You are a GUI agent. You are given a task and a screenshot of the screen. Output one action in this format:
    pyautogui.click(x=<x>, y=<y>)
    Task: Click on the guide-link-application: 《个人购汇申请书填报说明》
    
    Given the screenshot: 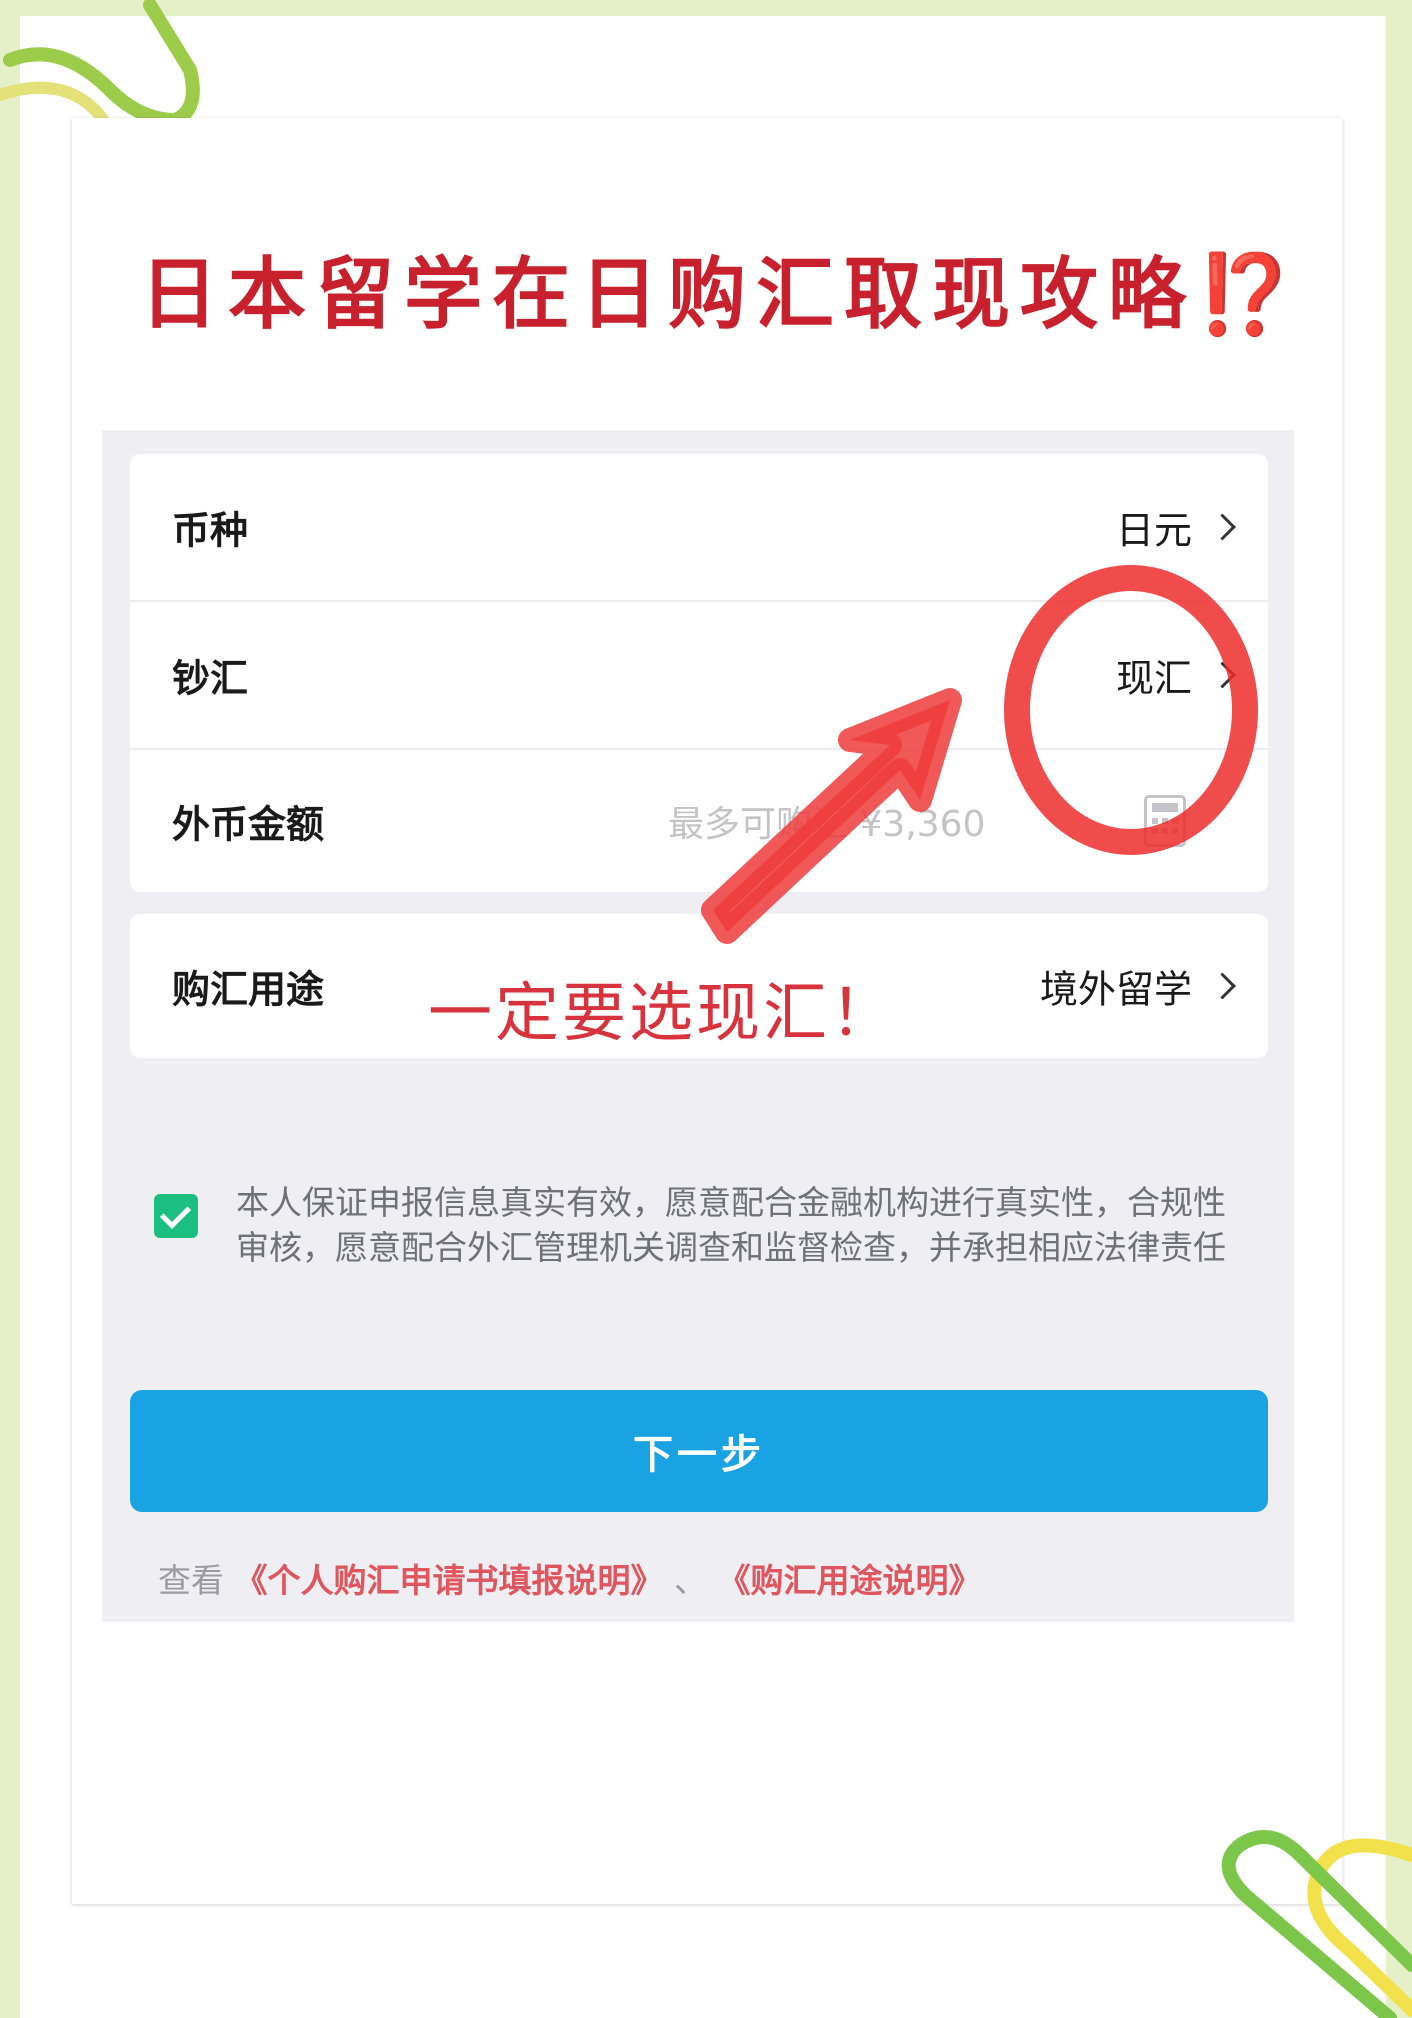 What is the action you would take?
    pyautogui.click(x=449, y=1580)
    